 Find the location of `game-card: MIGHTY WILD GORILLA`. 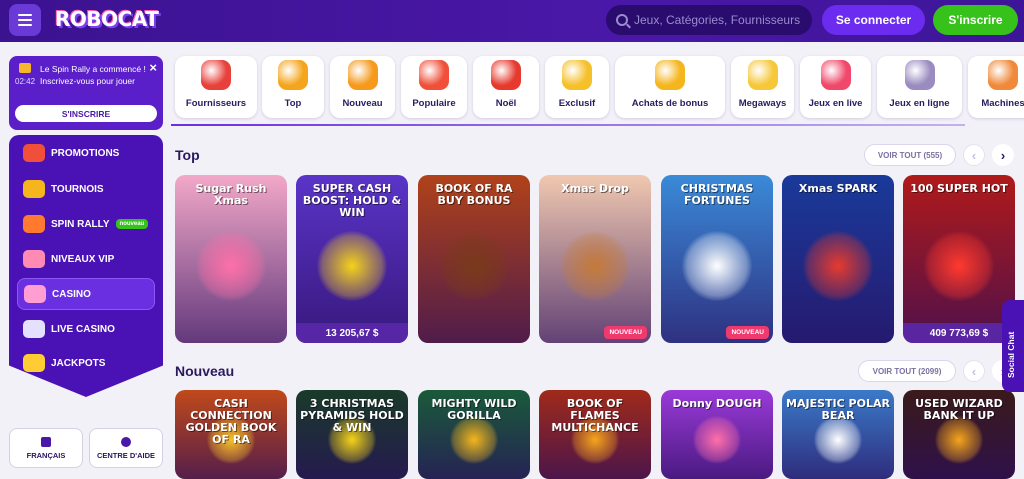

game-card: MIGHTY WILD GORILLA is located at coordinates (474, 434).